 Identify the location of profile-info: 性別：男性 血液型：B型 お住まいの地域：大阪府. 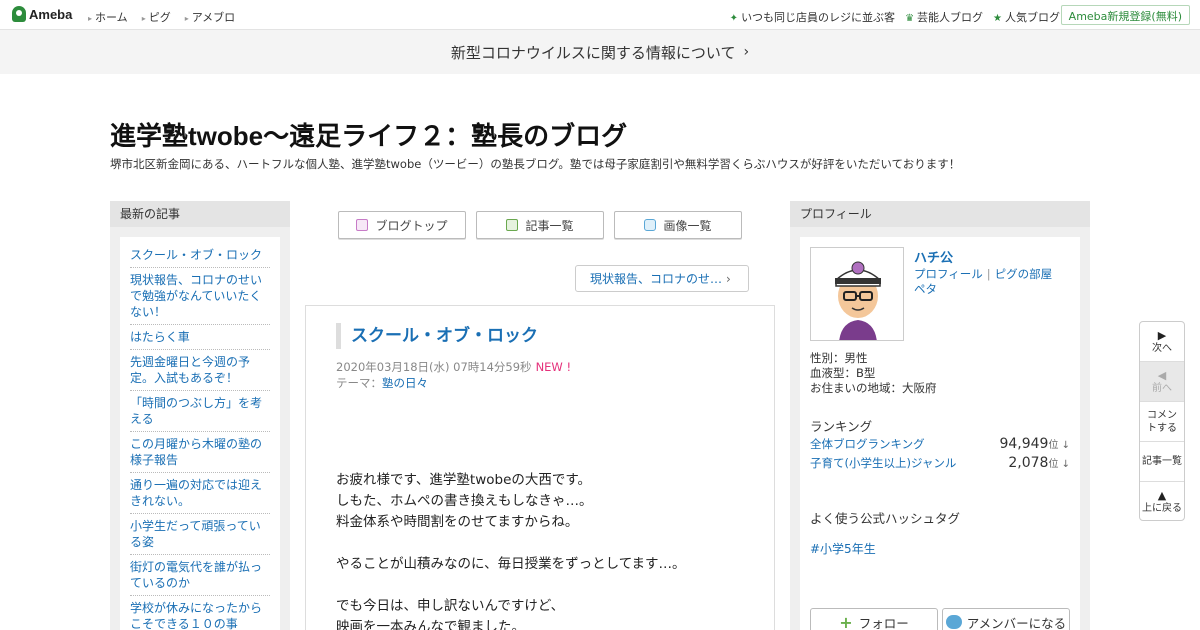
(873, 373).